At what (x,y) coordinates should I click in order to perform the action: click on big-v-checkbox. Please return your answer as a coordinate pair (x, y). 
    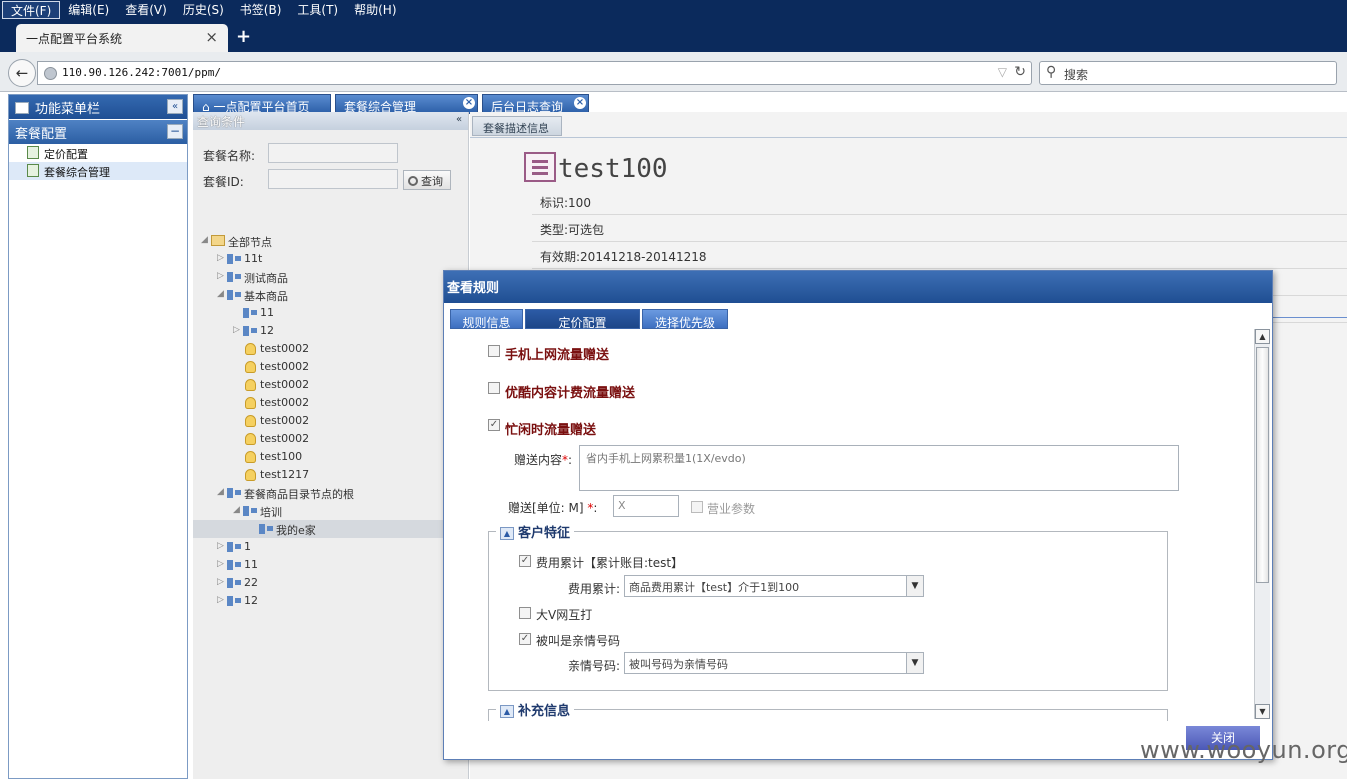
    Looking at the image, I should click on (525, 613).